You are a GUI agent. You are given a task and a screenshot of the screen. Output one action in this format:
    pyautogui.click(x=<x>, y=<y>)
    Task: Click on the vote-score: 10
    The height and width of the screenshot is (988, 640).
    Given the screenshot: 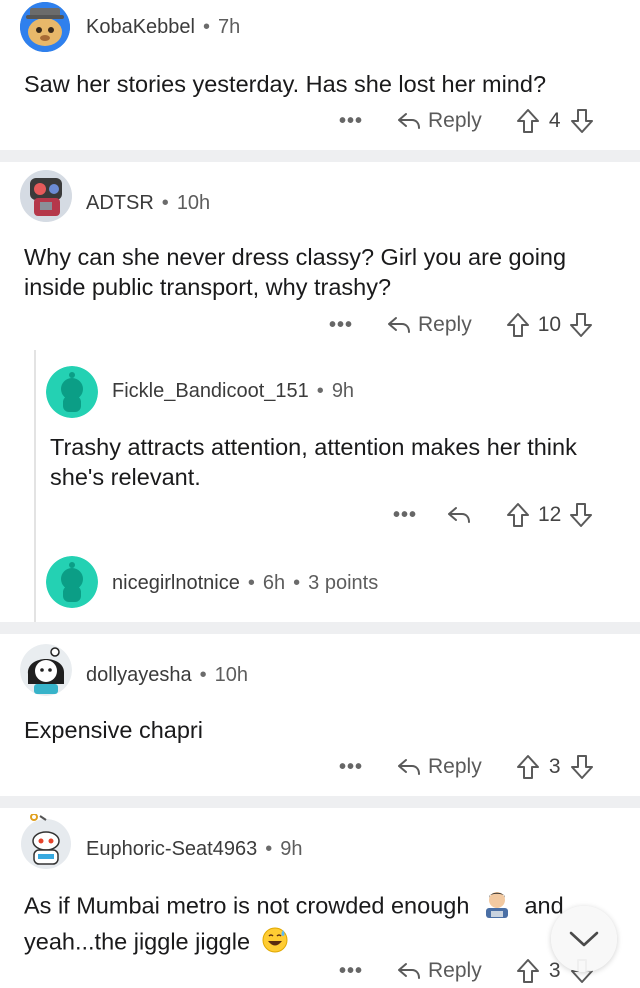 What is the action you would take?
    pyautogui.click(x=549, y=324)
    